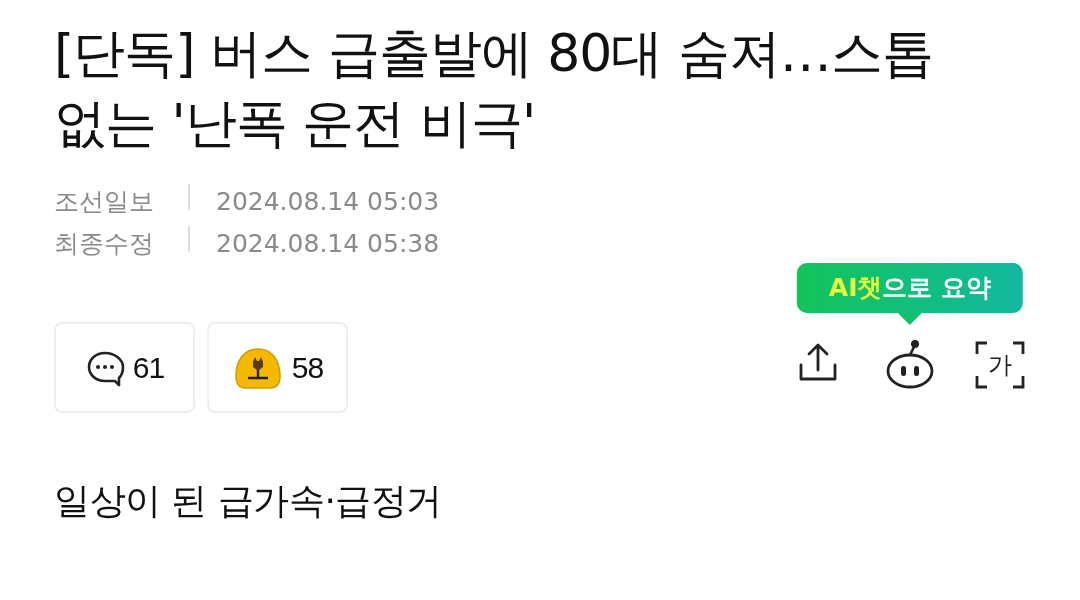 This screenshot has height=600, width=1080. Describe the element at coordinates (328, 244) in the screenshot. I see `meta-date: 2024.08.14 05:38` at that location.